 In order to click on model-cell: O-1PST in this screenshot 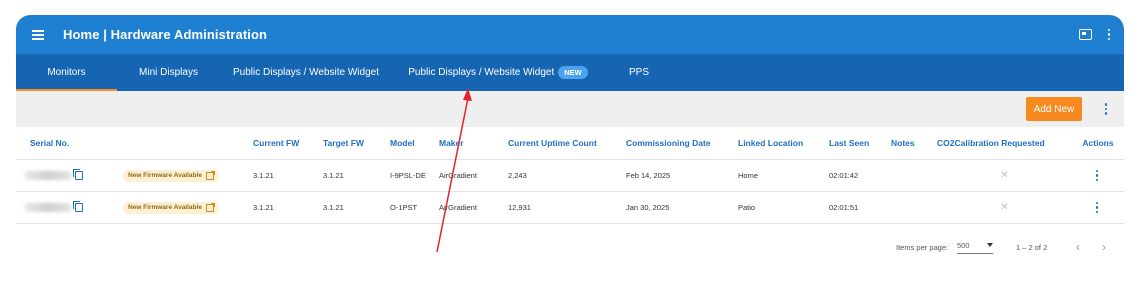, I will do `click(414, 207)`.